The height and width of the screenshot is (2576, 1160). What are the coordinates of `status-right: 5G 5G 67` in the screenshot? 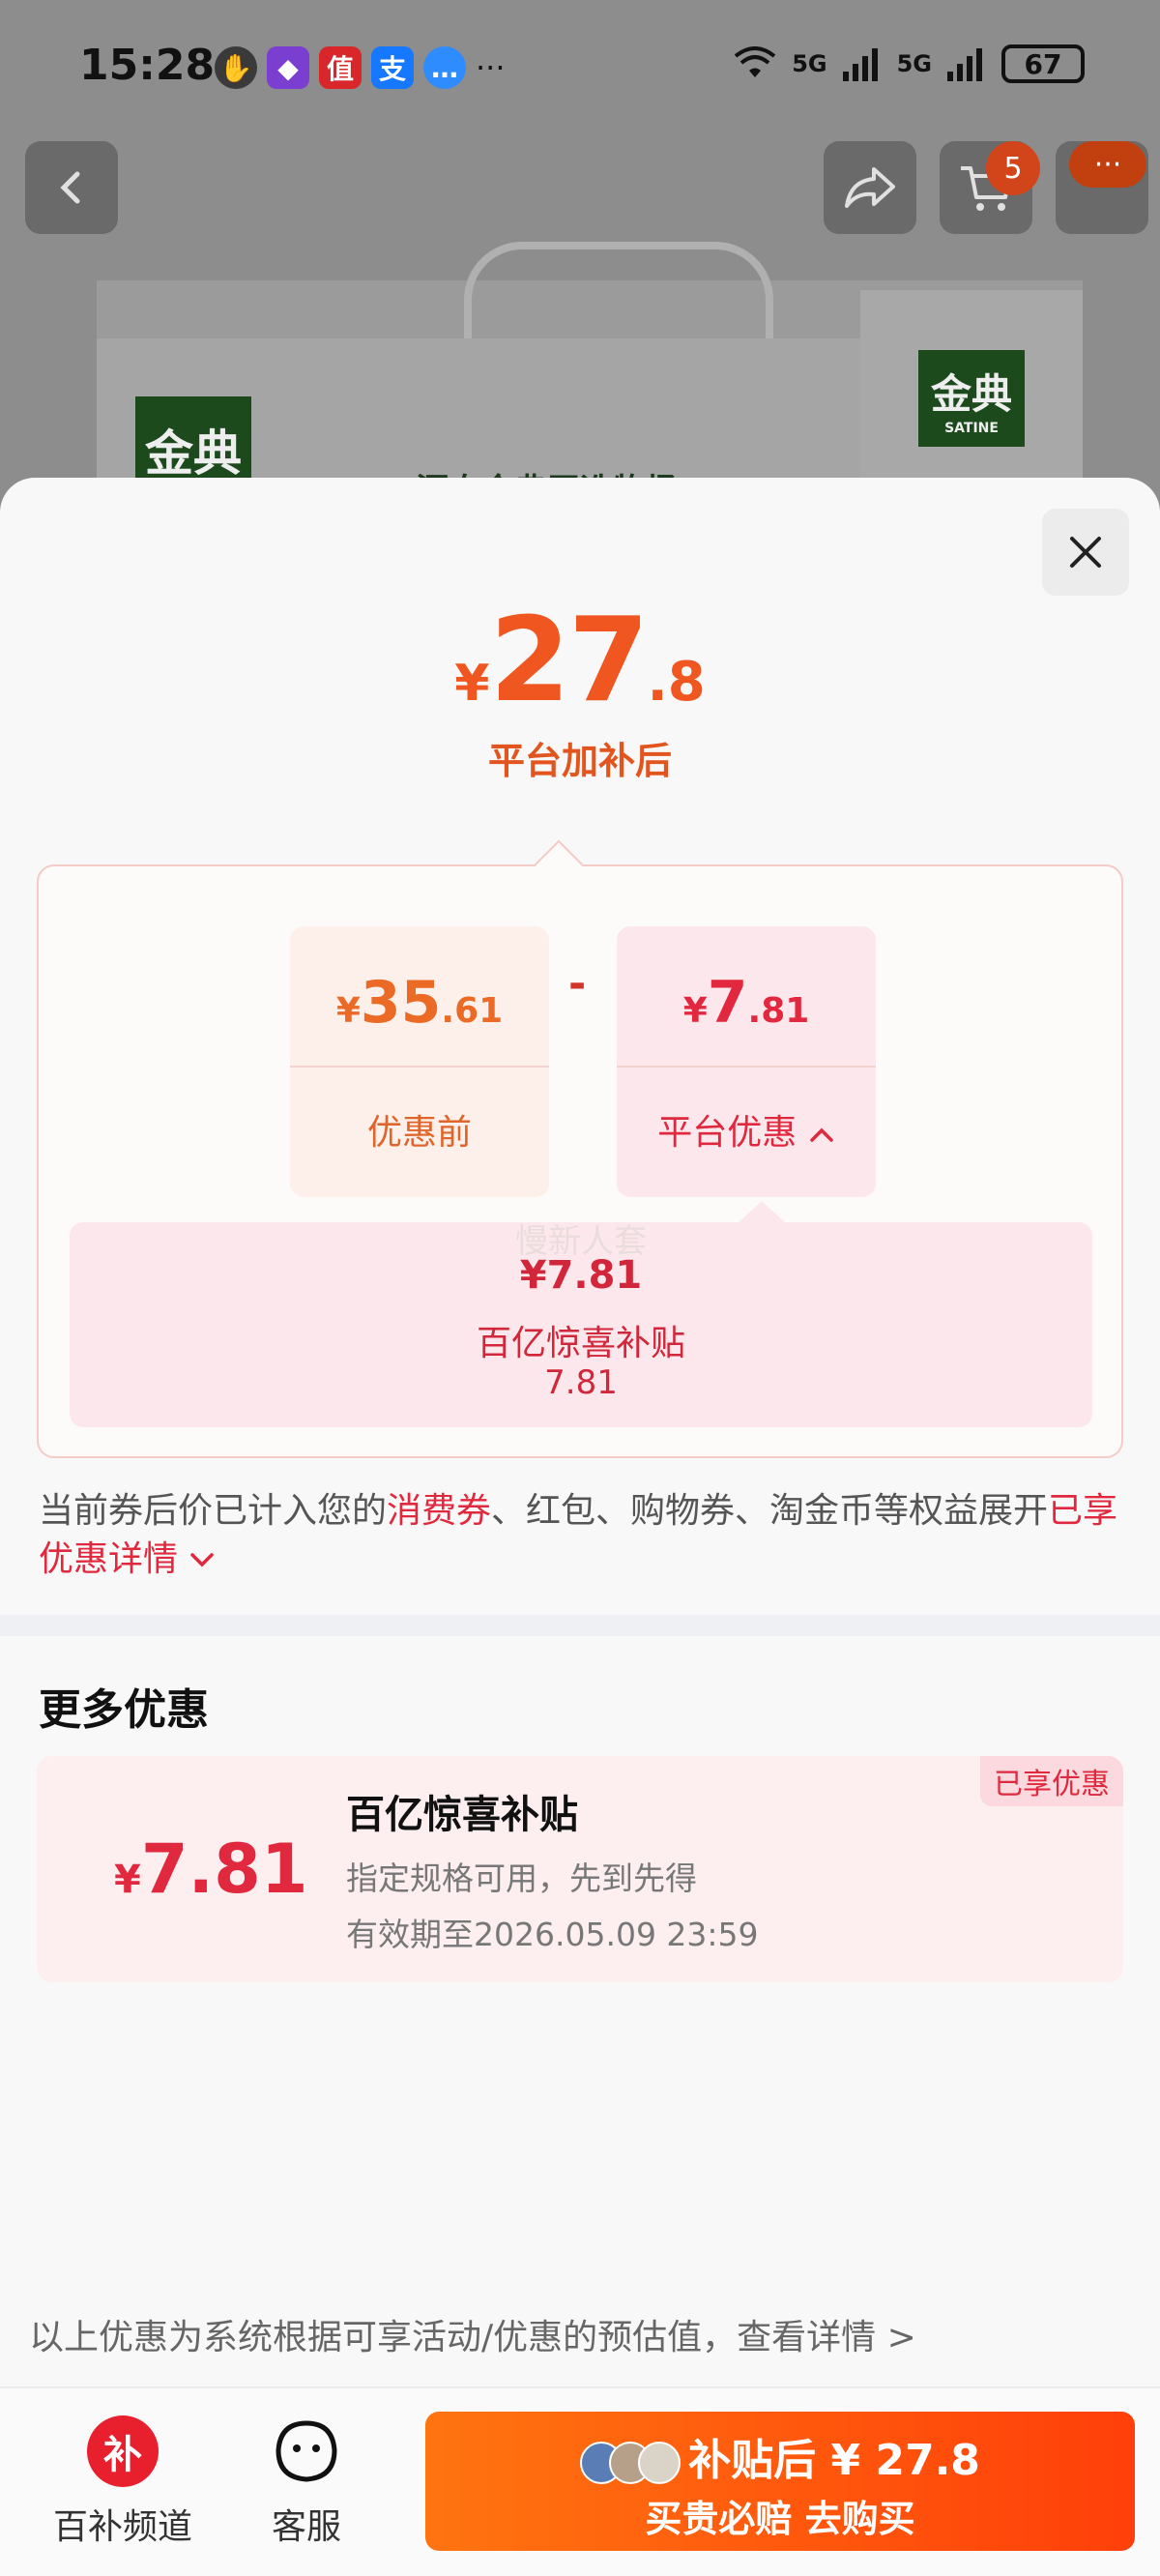 It's located at (910, 63).